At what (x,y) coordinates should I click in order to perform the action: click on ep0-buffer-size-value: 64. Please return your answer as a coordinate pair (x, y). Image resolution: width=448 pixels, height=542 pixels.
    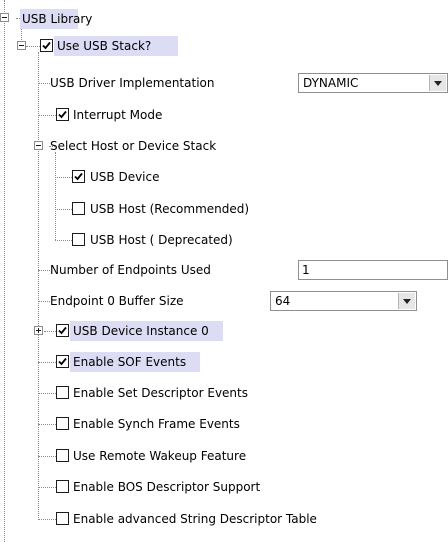
    Looking at the image, I should click on (283, 301).